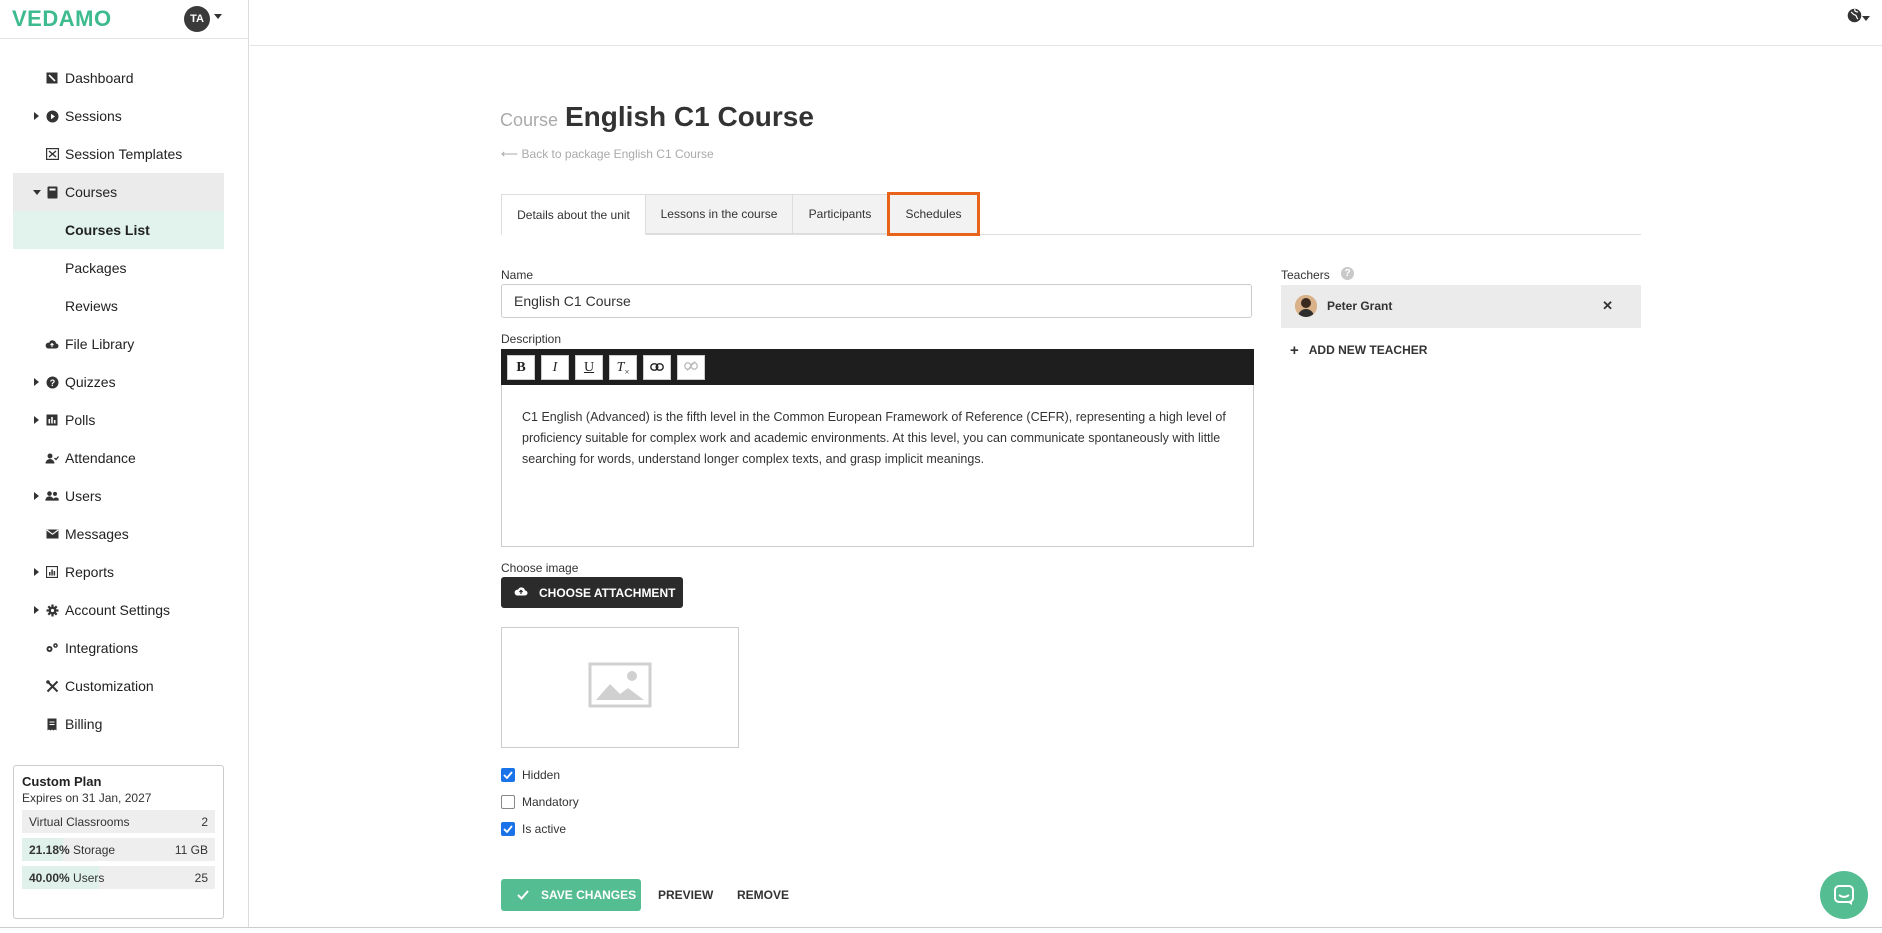  I want to click on hidden-label: Hidden, so click(541, 775).